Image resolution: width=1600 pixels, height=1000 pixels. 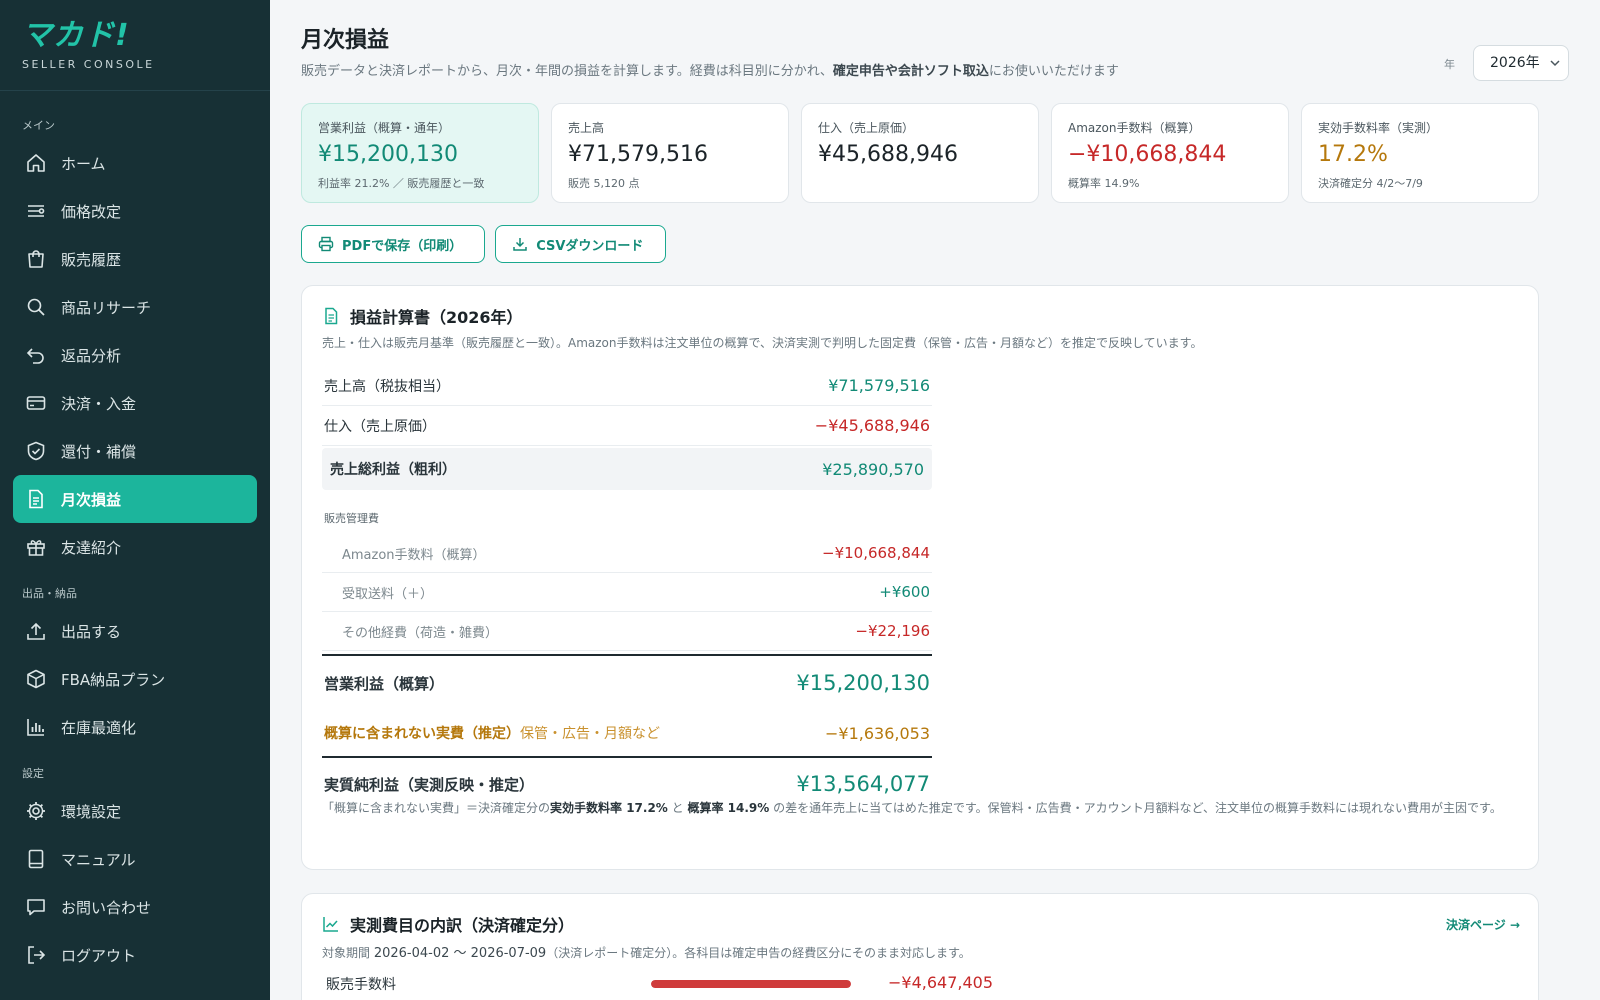 I want to click on sidebar-item-1-0: 出品する, so click(x=135, y=631).